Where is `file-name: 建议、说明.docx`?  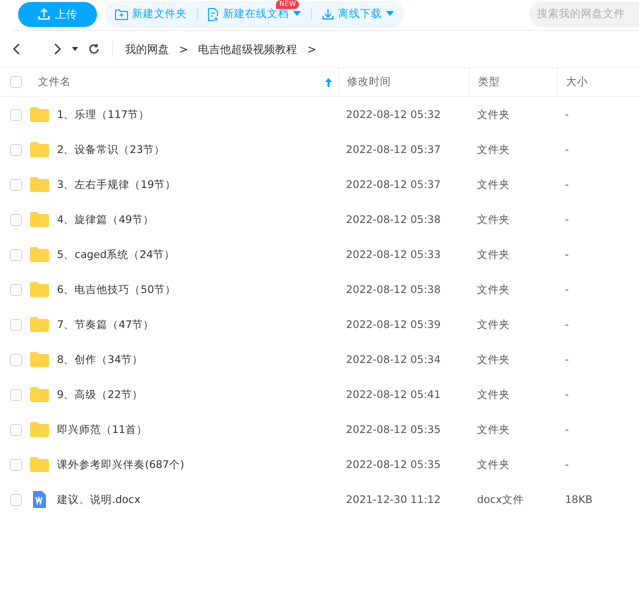
file-name: 建议、说明.docx is located at coordinates (98, 499).